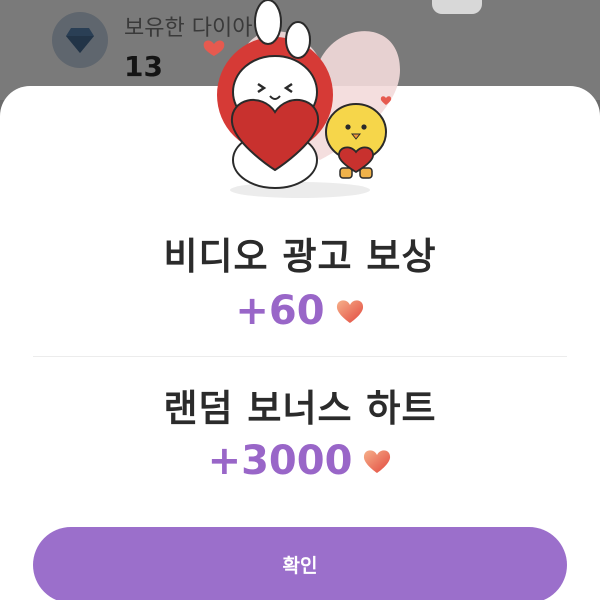 The width and height of the screenshot is (600, 600). I want to click on random-bonus-amount-row: +3000, so click(300, 461).